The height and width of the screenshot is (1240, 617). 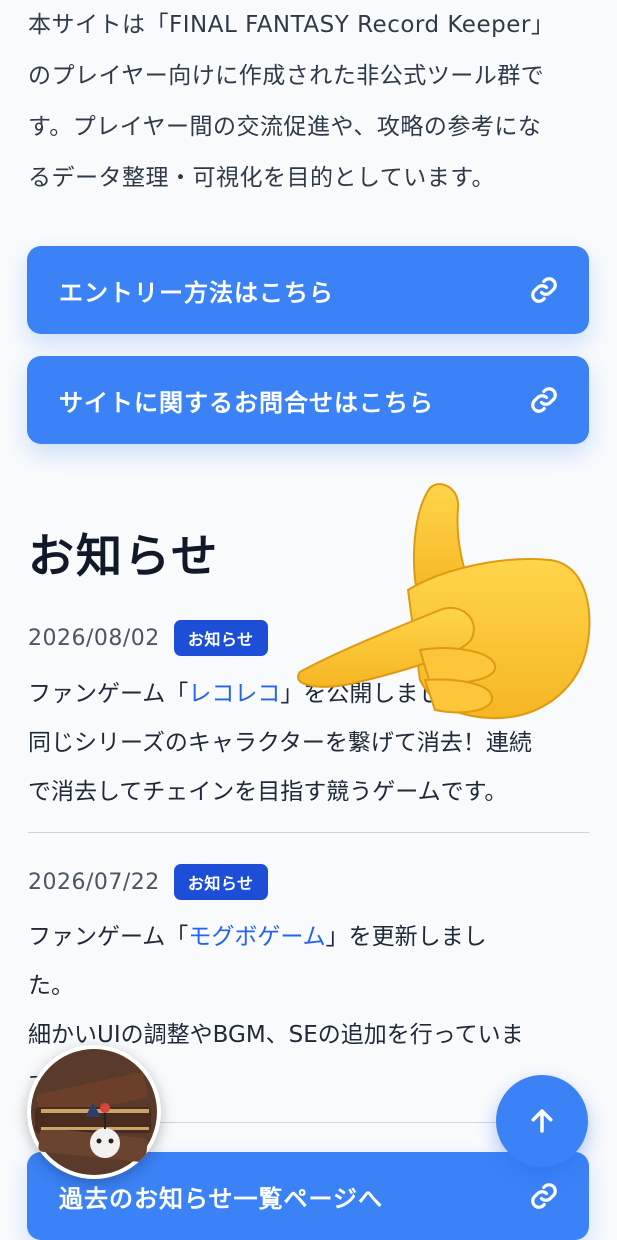 What do you see at coordinates (444, 601) in the screenshot?
I see `pointing-hand-emoji` at bounding box center [444, 601].